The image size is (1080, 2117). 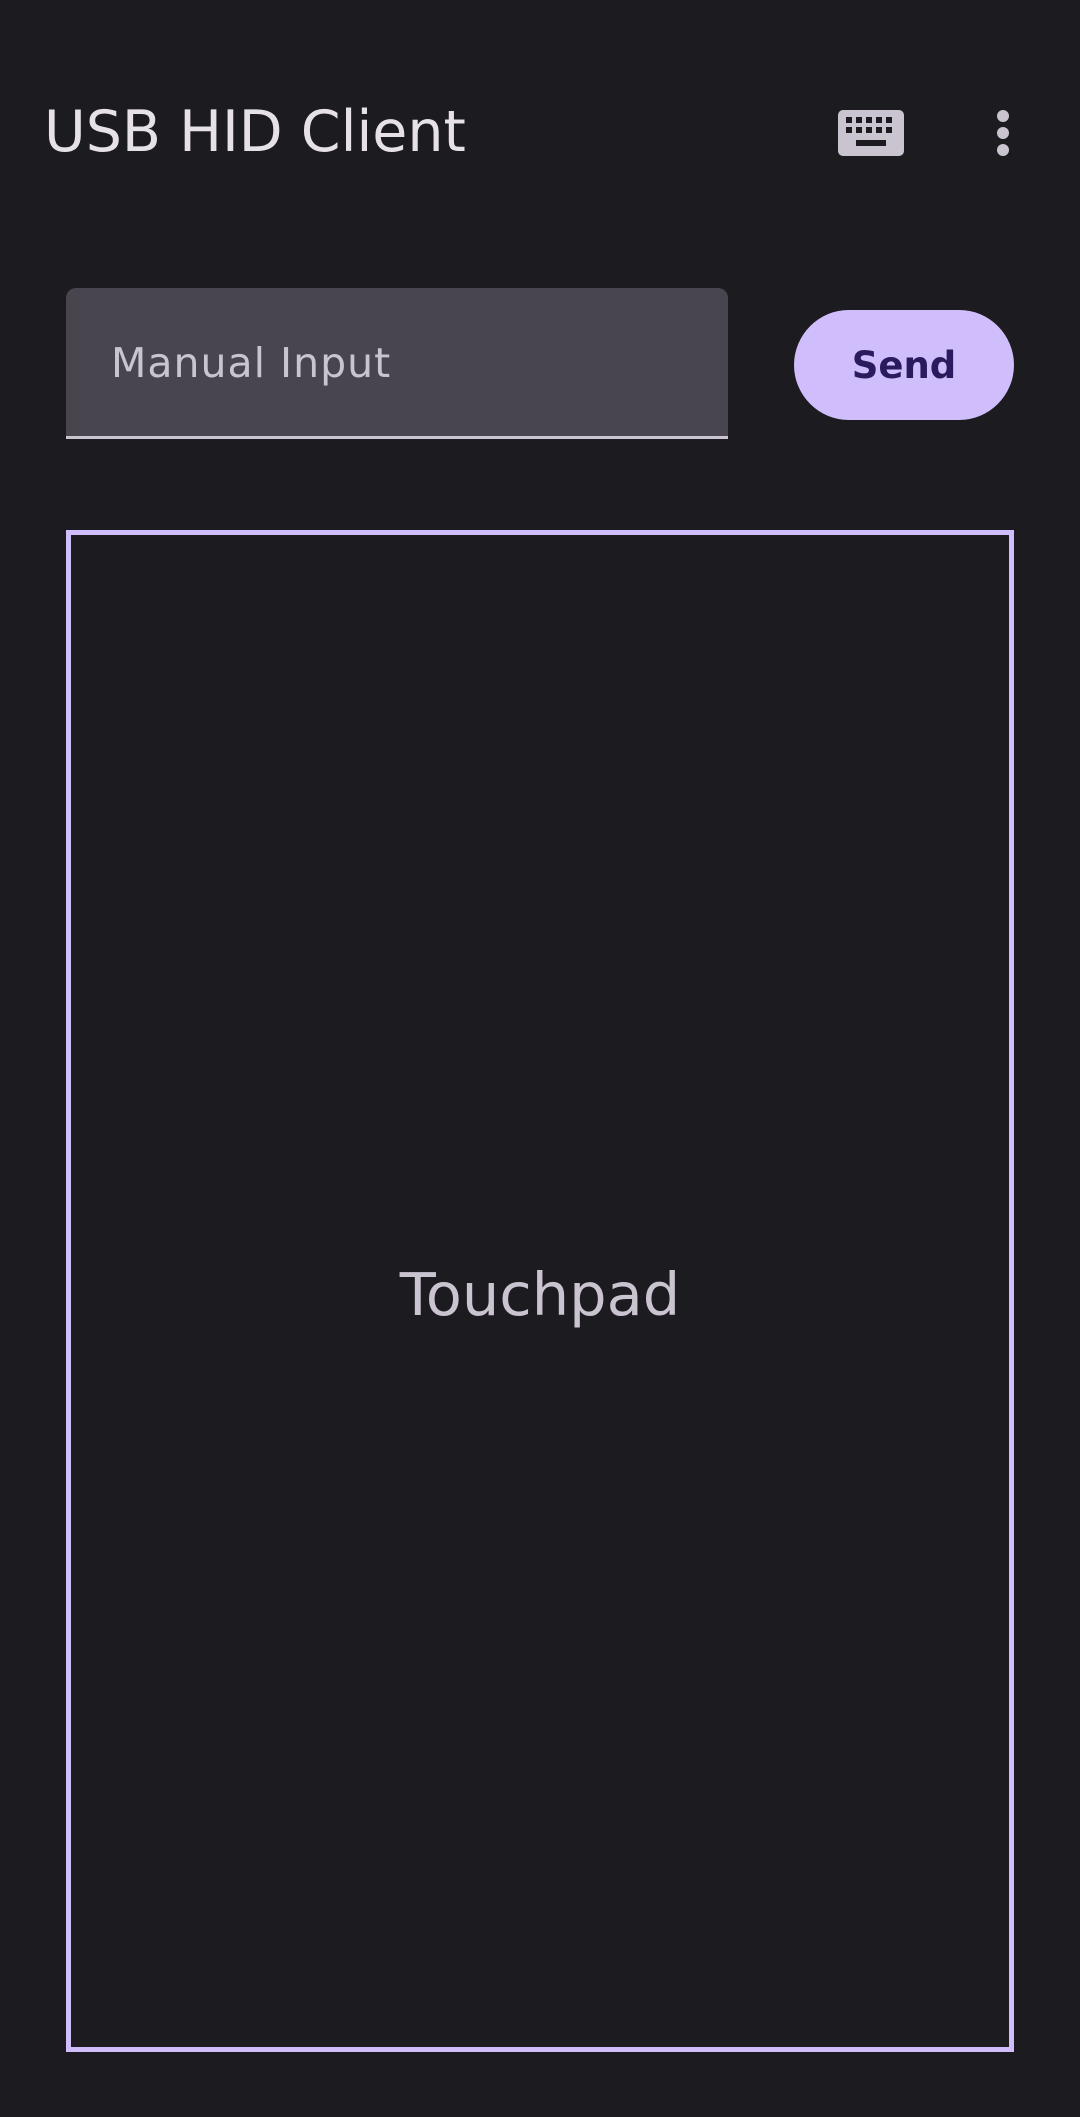 I want to click on keyboard-button, so click(x=871, y=133).